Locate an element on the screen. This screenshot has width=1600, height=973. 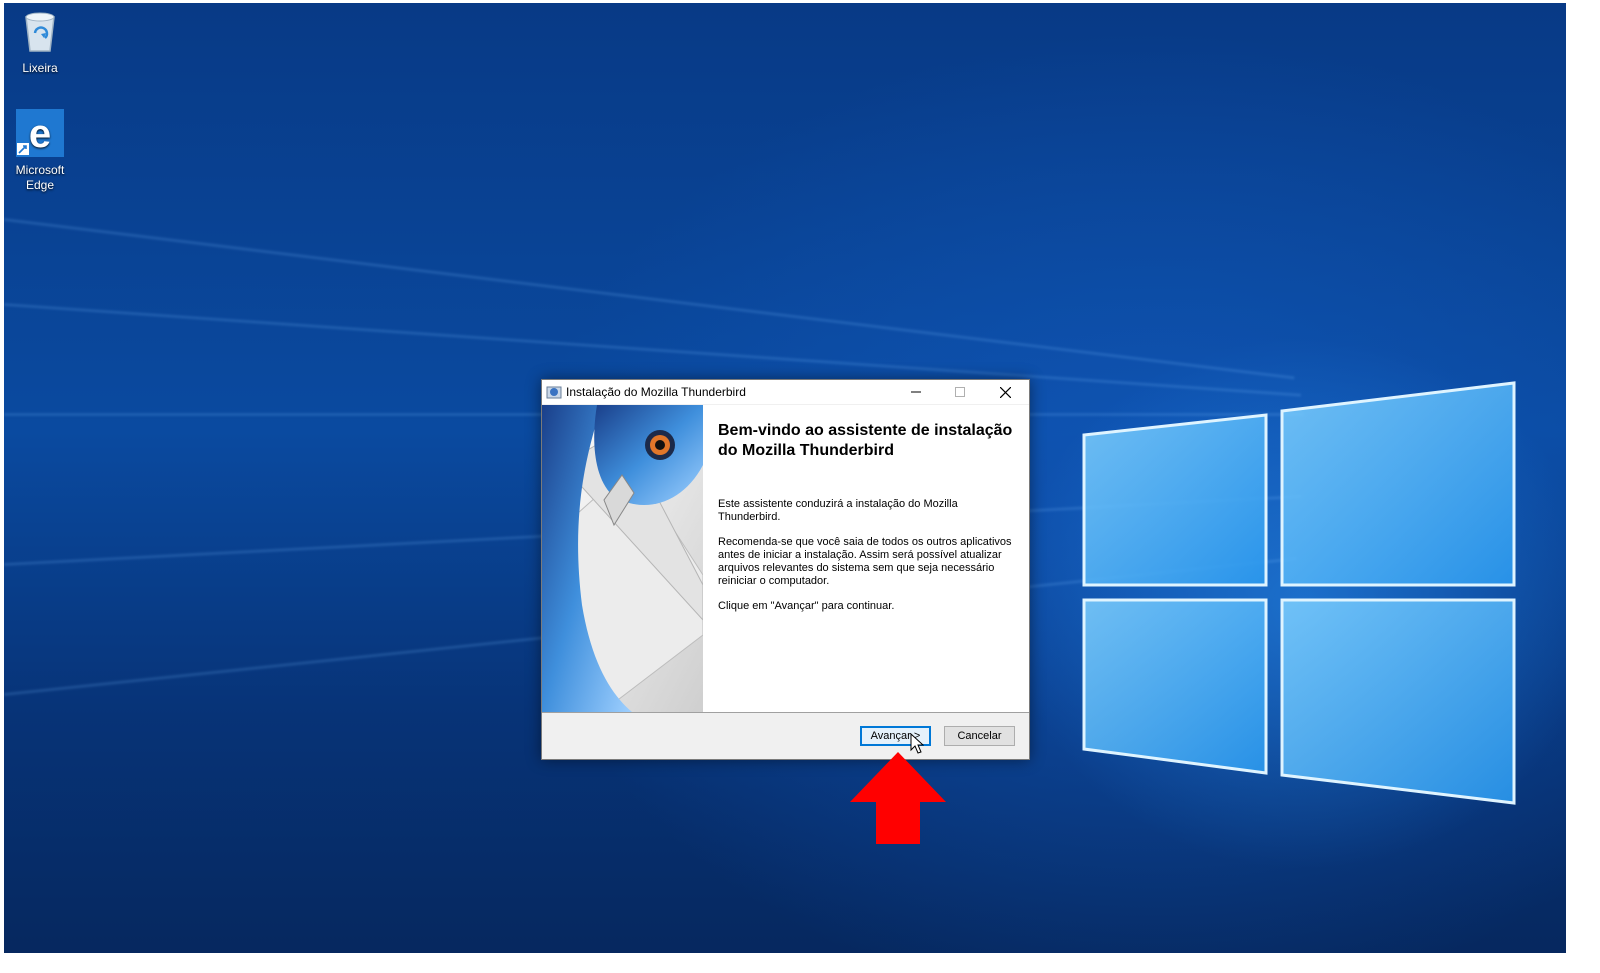
close-icon is located at coordinates (1005, 392).